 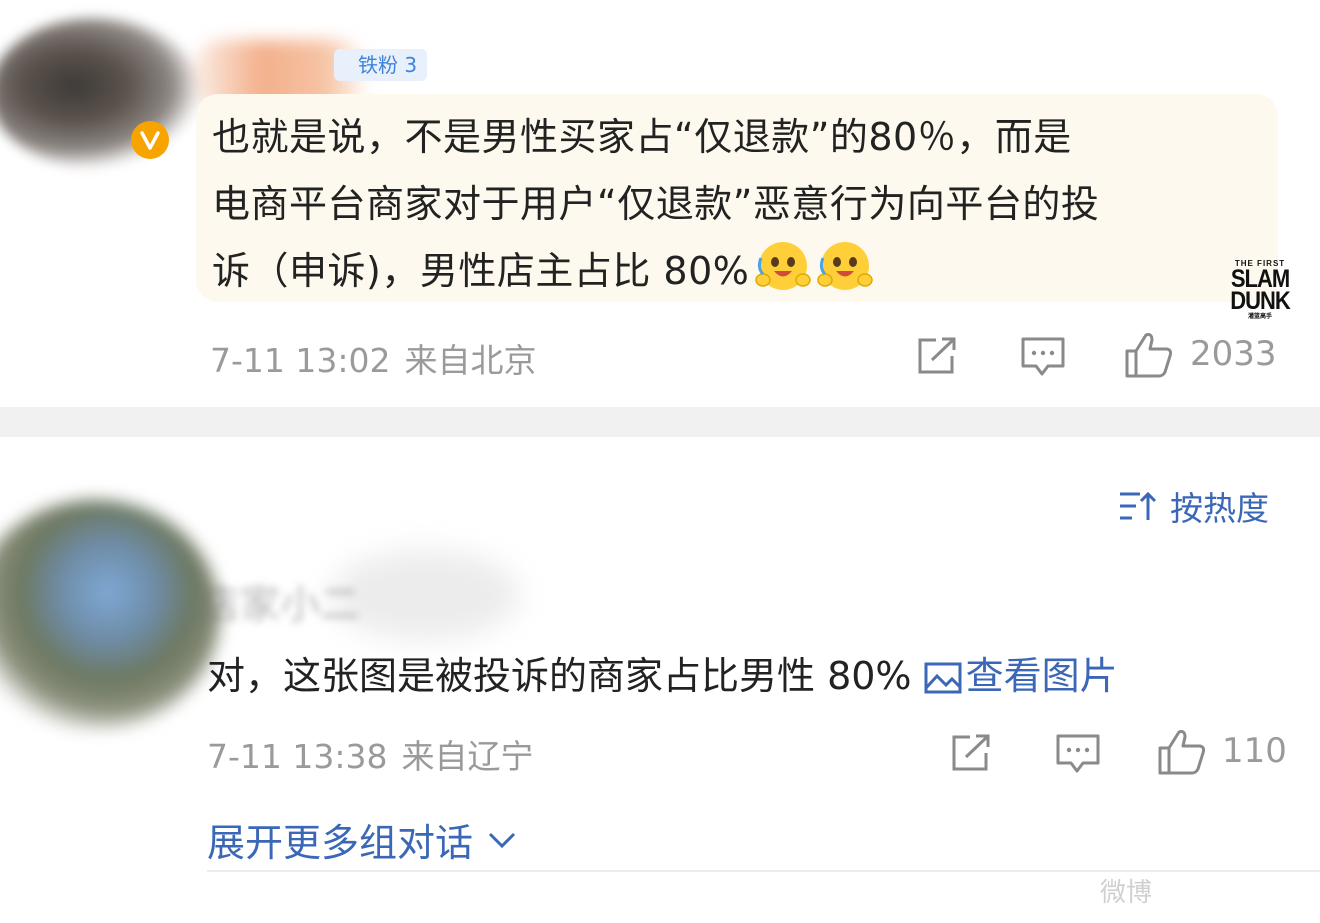 I want to click on view-image-label: 查看图片, so click(x=1041, y=676).